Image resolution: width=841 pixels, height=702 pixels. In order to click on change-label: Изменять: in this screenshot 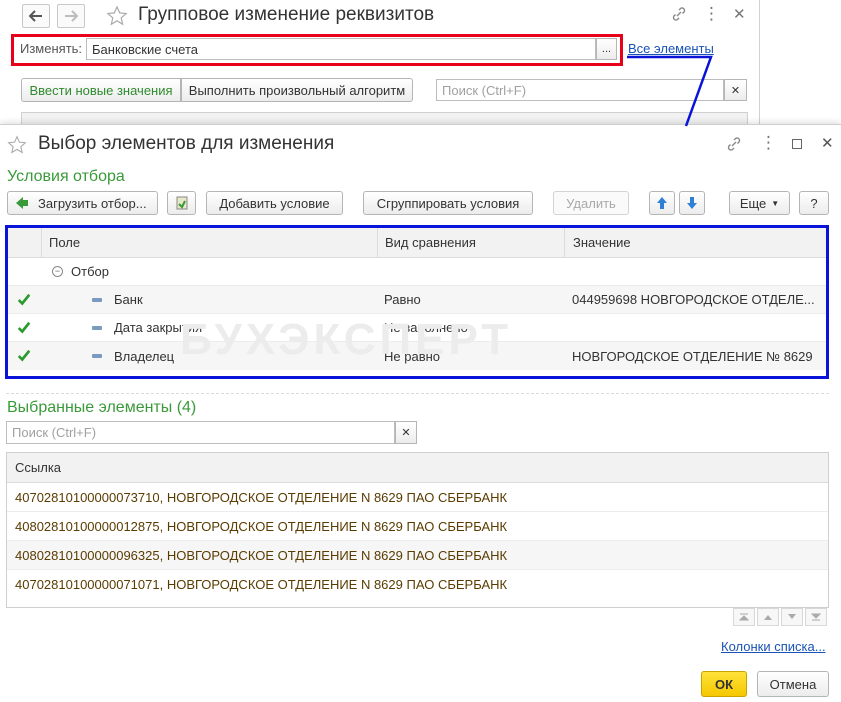, I will do `click(51, 48)`.